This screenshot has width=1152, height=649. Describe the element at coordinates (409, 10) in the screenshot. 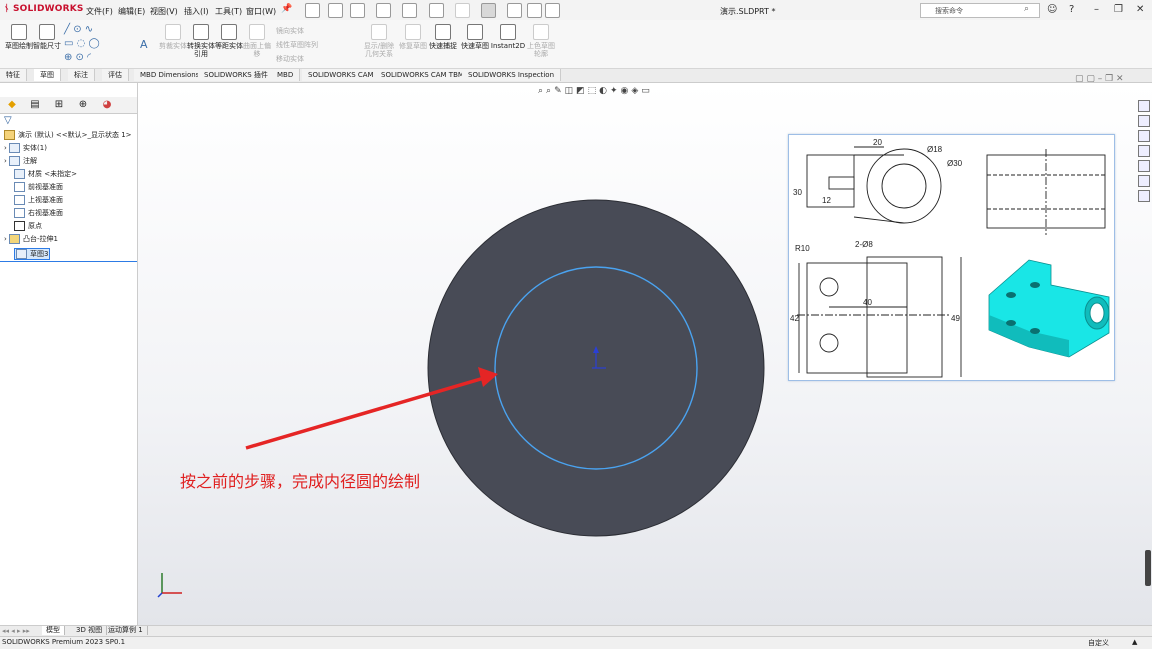

I see `print-icon` at that location.